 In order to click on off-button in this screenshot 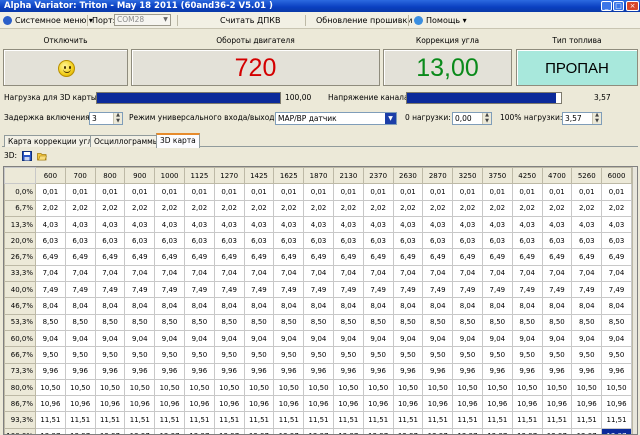, I will do `click(65, 67)`.